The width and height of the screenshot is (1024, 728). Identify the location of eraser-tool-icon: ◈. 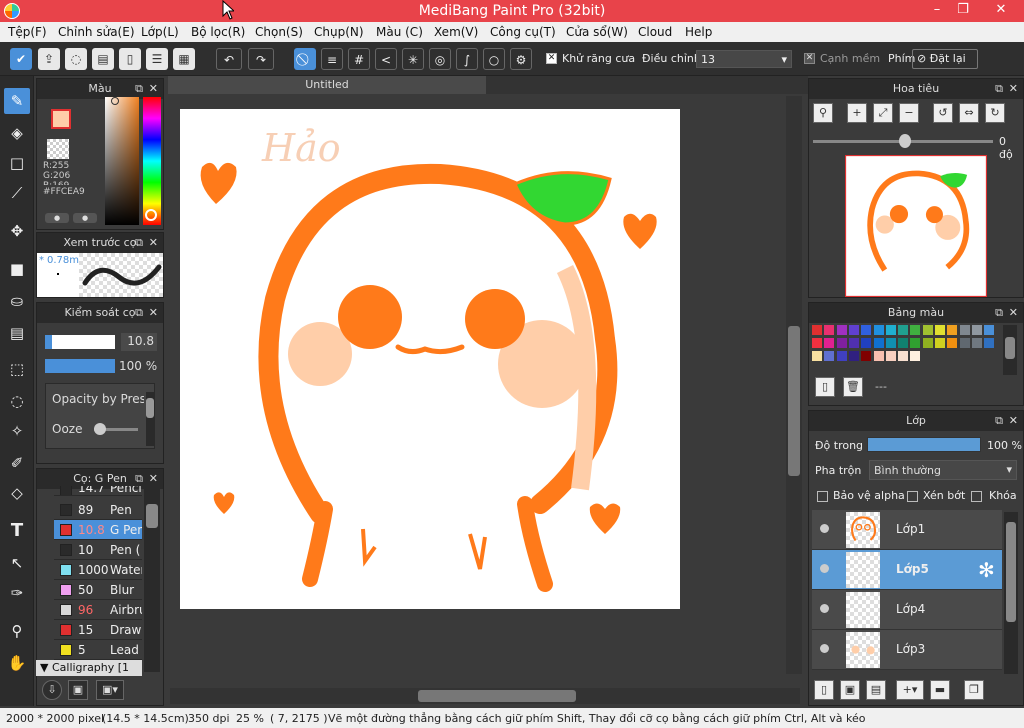
(17, 133).